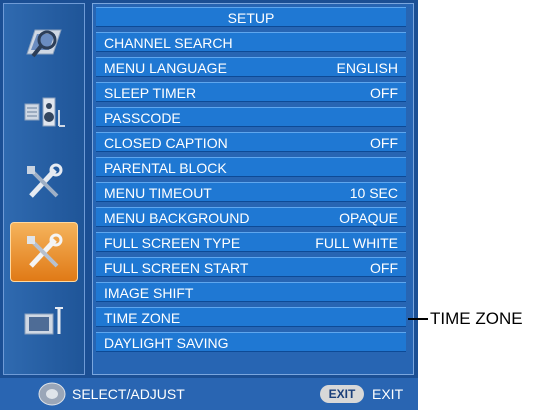  I want to click on menu-item-label: CHANNEL SEARCH, so click(168, 43).